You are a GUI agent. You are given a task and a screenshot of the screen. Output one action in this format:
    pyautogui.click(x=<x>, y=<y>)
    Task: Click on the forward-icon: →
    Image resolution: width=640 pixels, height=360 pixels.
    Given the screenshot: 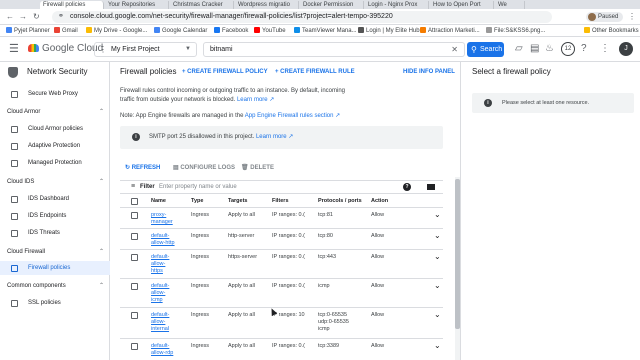 What is the action you would take?
    pyautogui.click(x=23, y=17)
    